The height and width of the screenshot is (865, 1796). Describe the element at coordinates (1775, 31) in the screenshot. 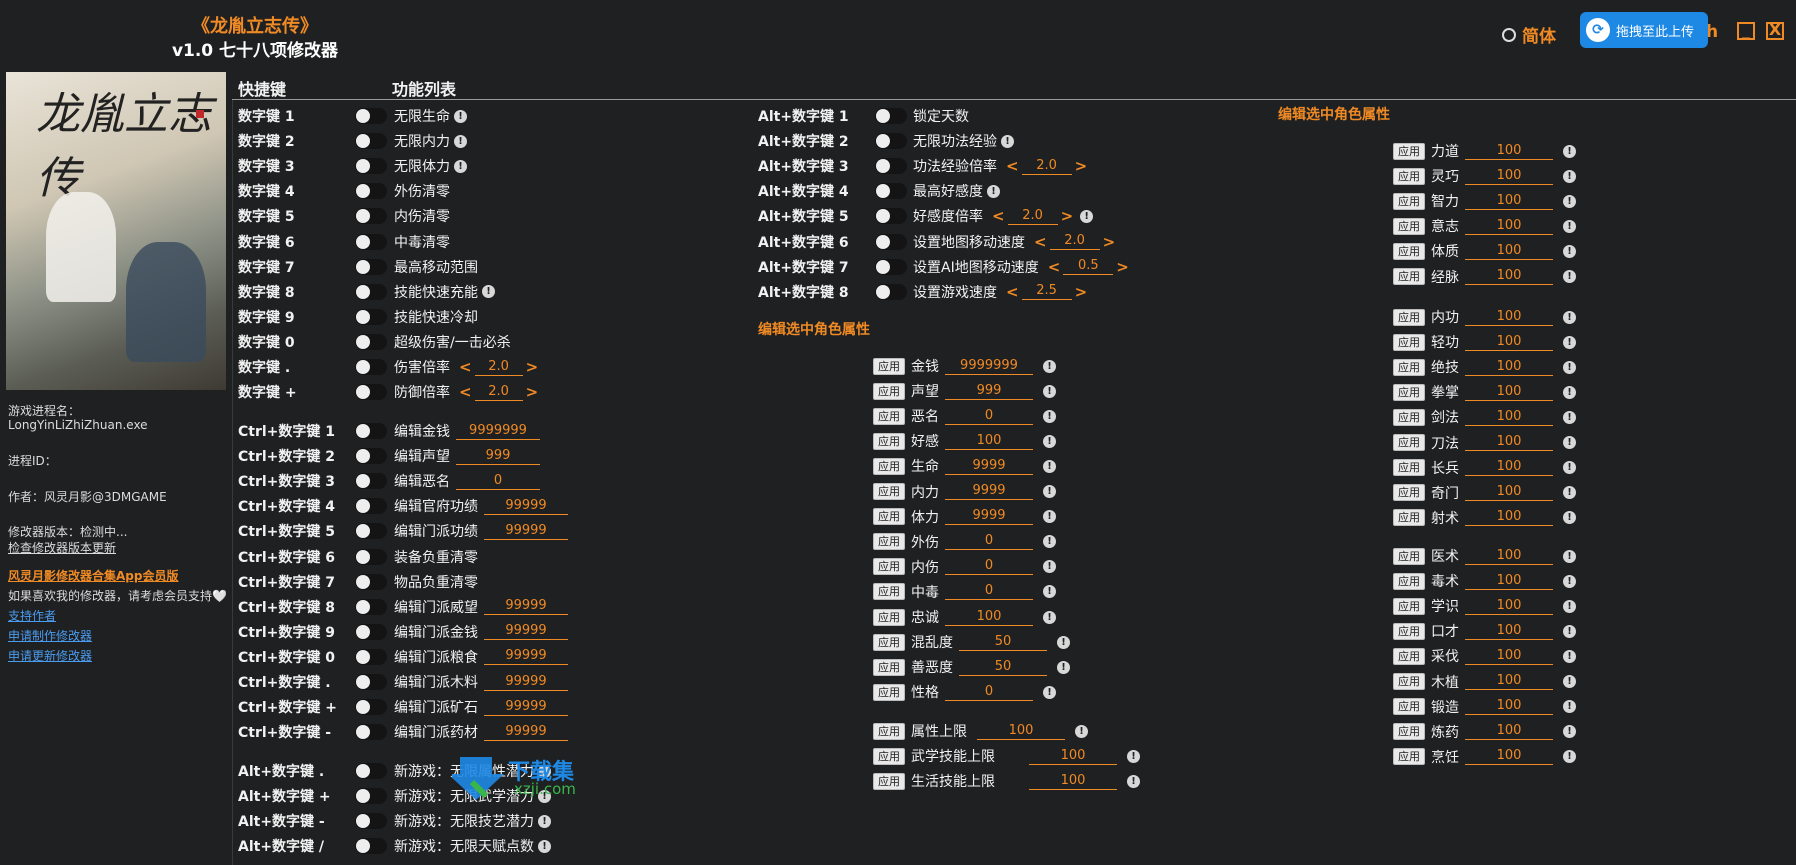

I see `close-button: X` at that location.